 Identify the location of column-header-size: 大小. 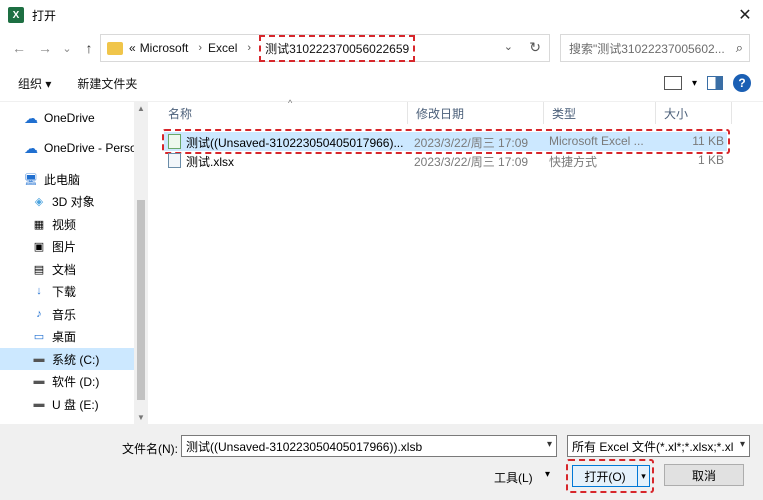
(694, 113).